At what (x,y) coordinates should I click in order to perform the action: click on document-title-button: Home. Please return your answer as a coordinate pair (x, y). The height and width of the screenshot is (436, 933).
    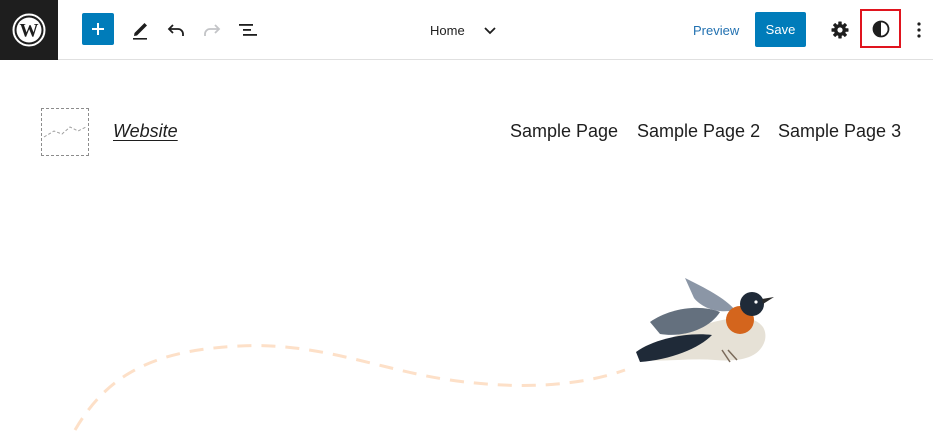
    Looking at the image, I should click on (463, 30).